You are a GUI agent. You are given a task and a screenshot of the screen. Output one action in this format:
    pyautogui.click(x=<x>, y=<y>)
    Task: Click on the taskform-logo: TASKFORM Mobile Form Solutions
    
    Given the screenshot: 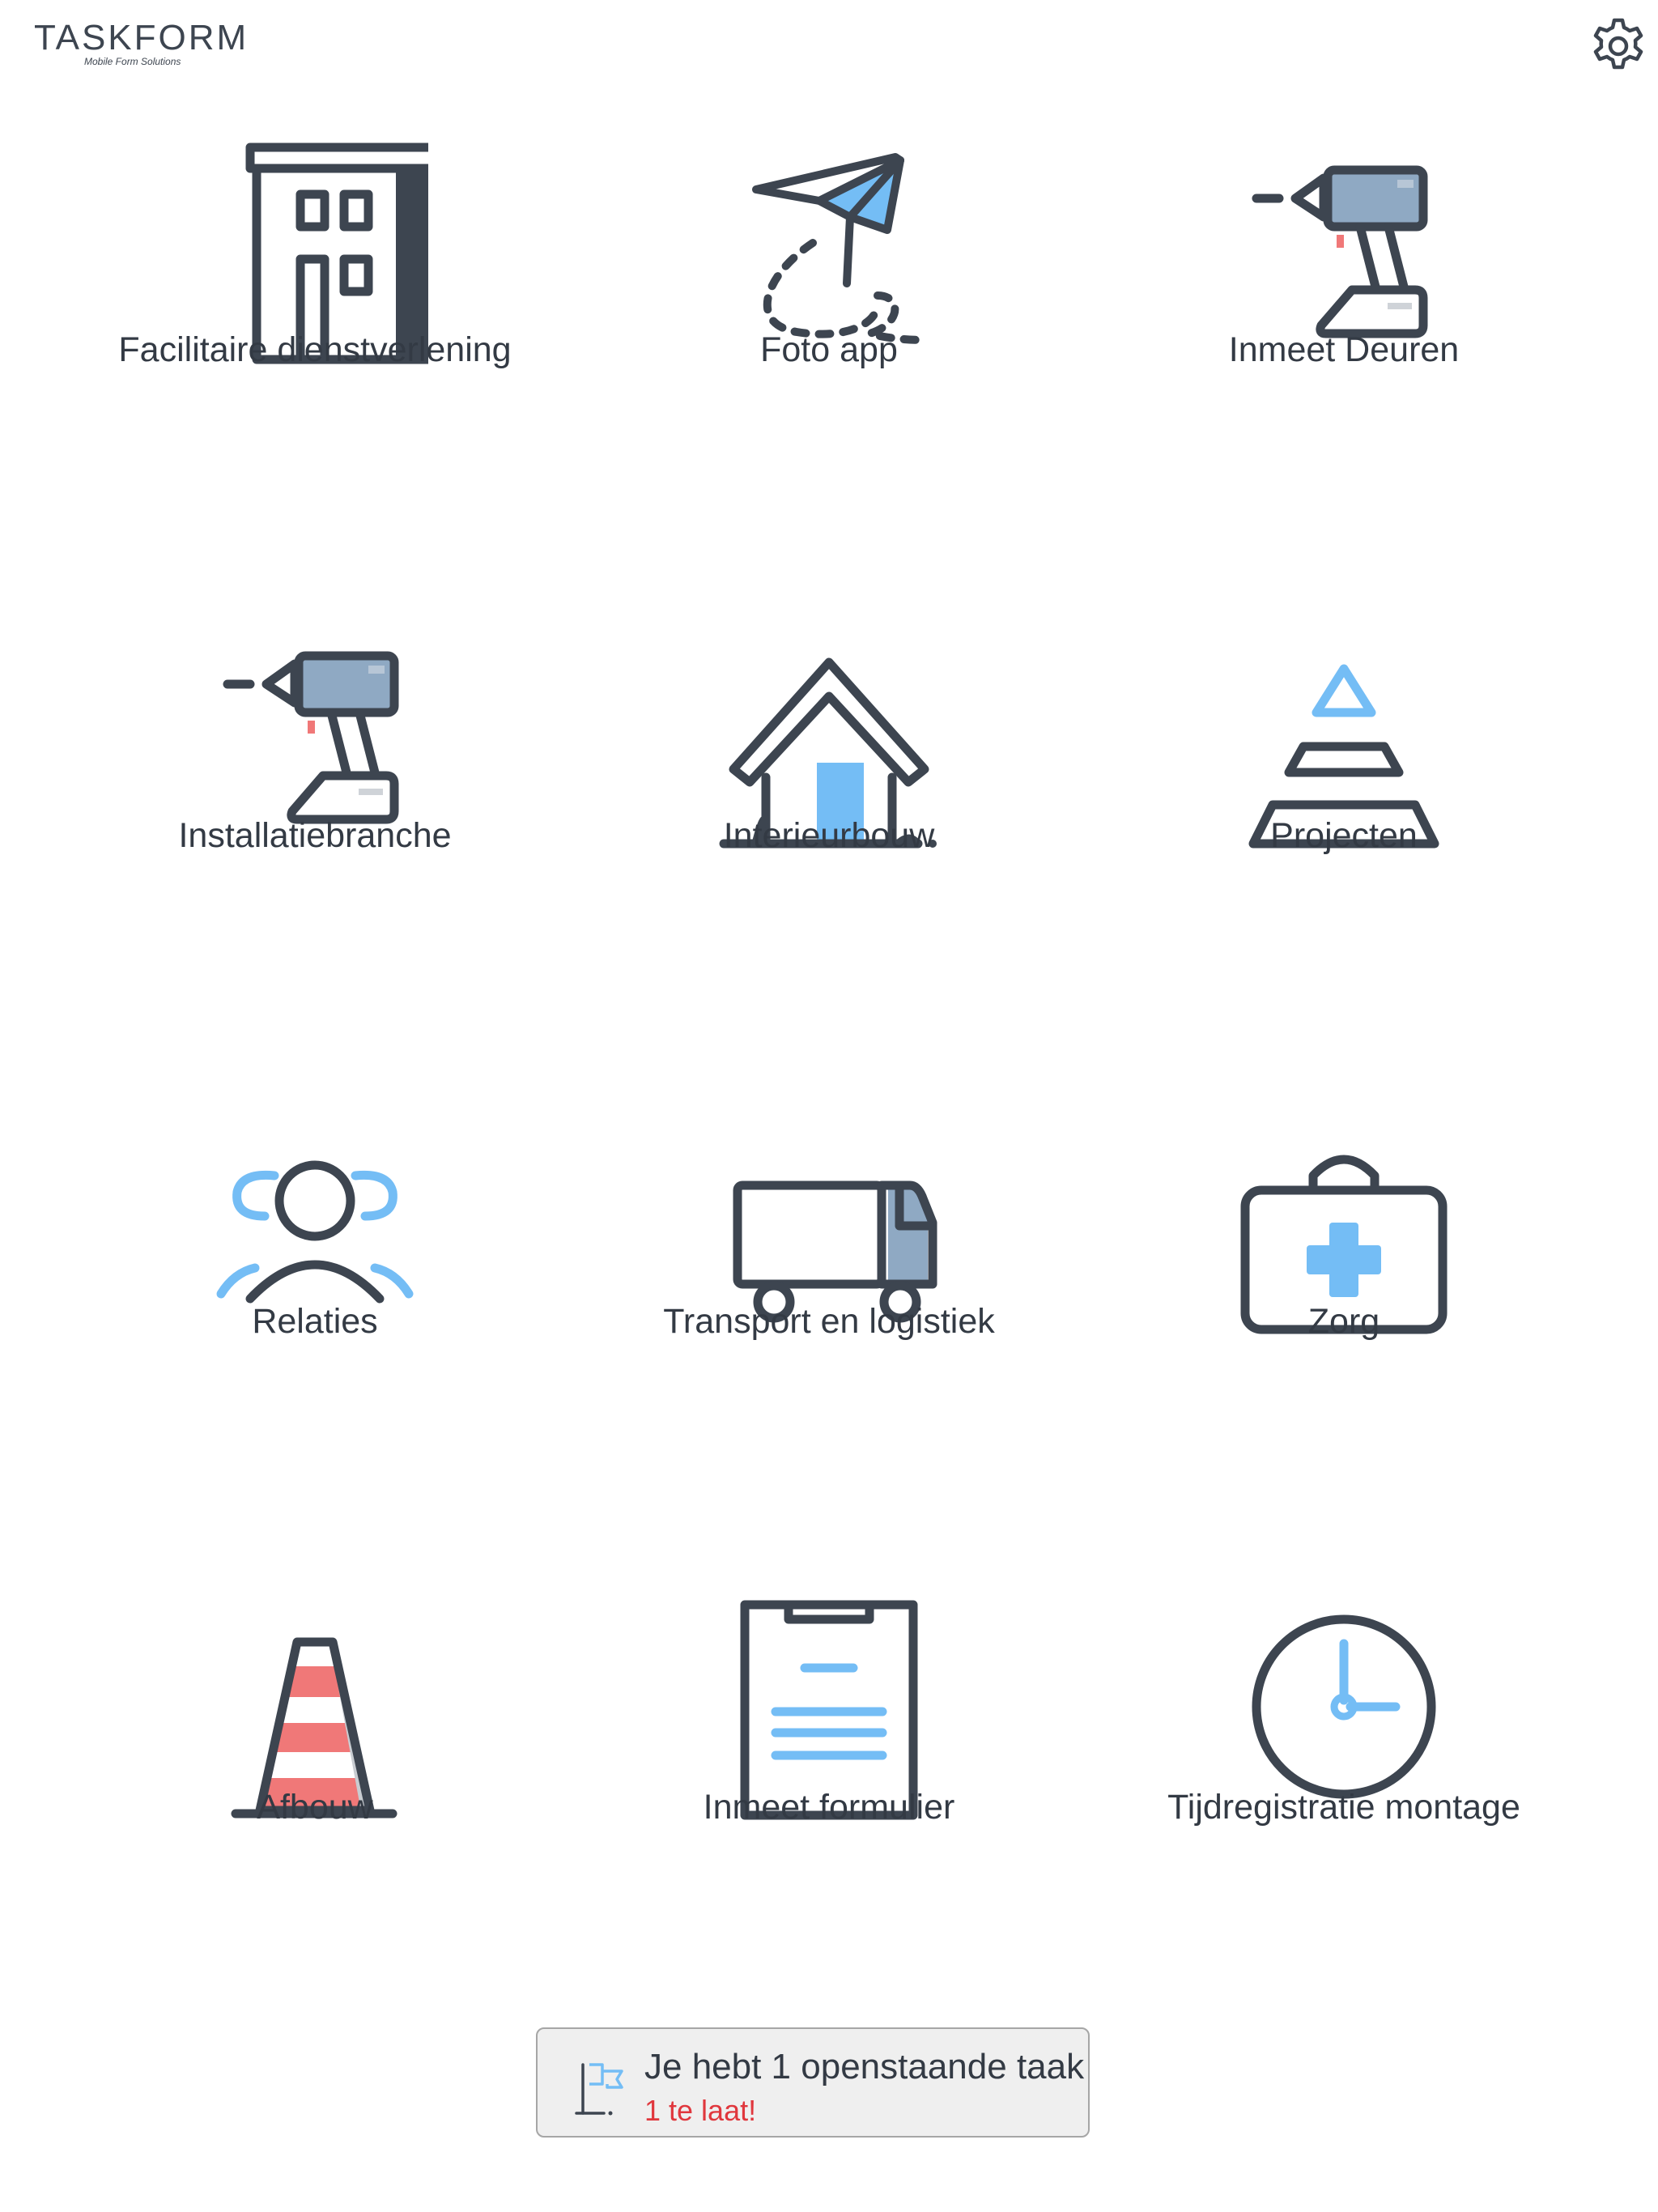 What is the action you would take?
    pyautogui.click(x=143, y=46)
    